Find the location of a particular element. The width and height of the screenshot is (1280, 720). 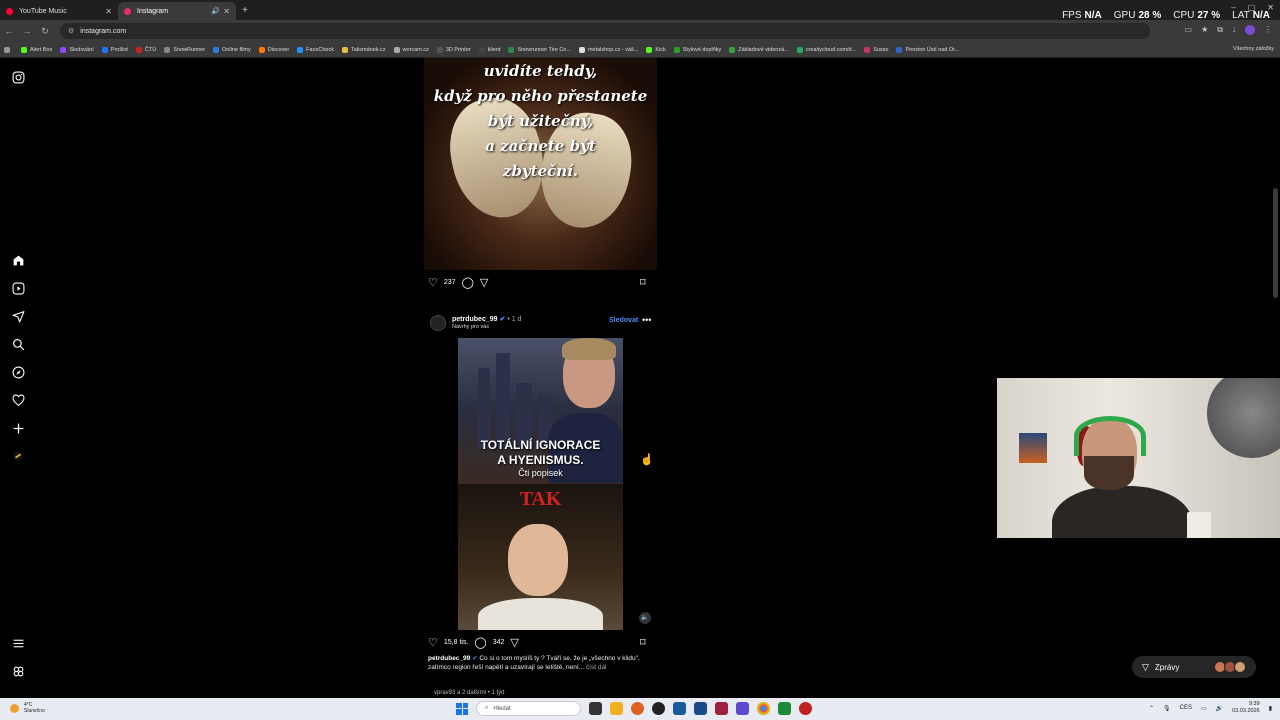

notifications-heart-icon is located at coordinates (18, 401).